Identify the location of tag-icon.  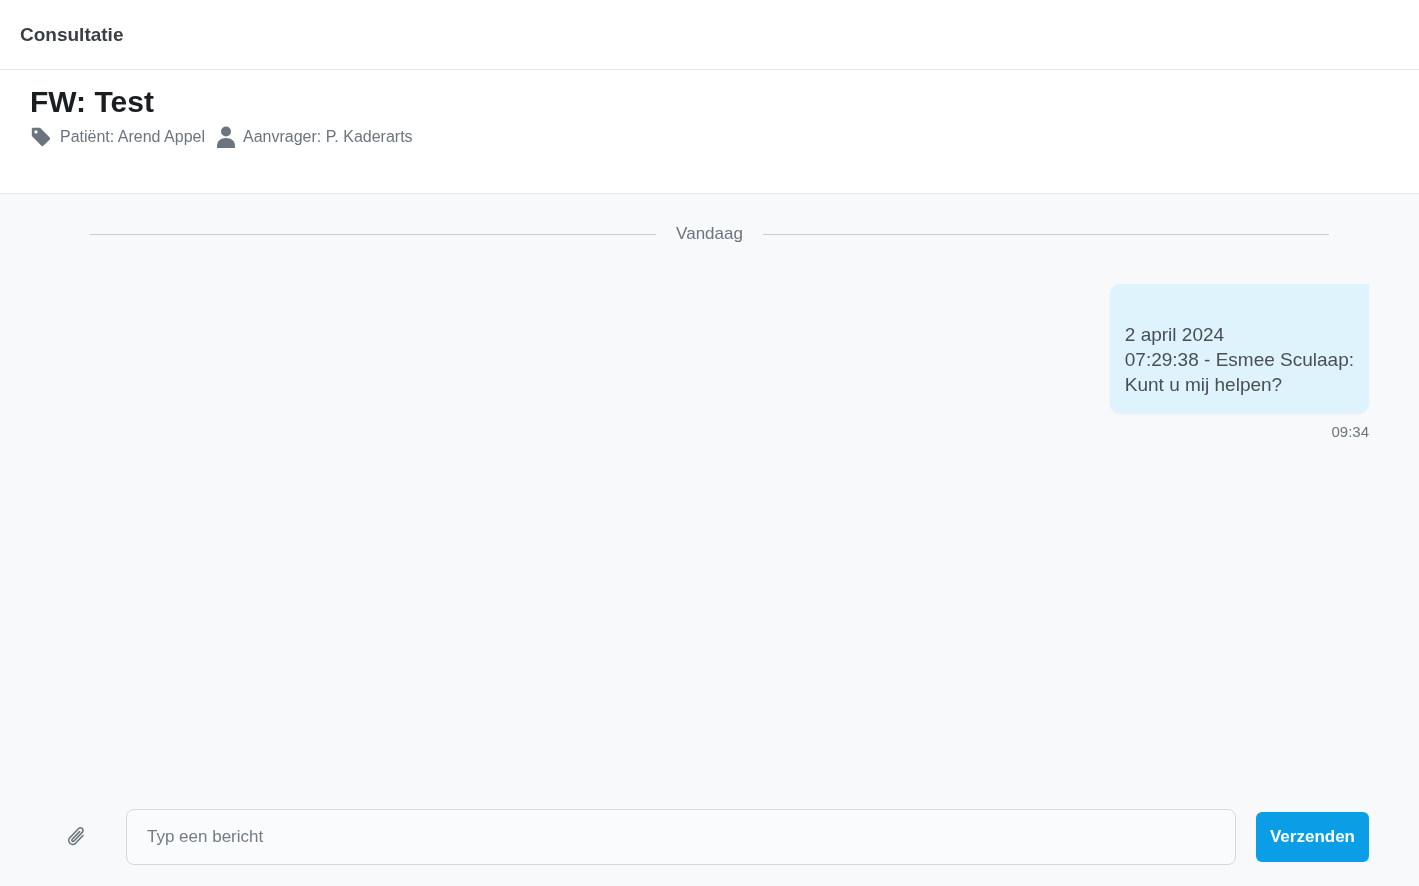
(41, 137).